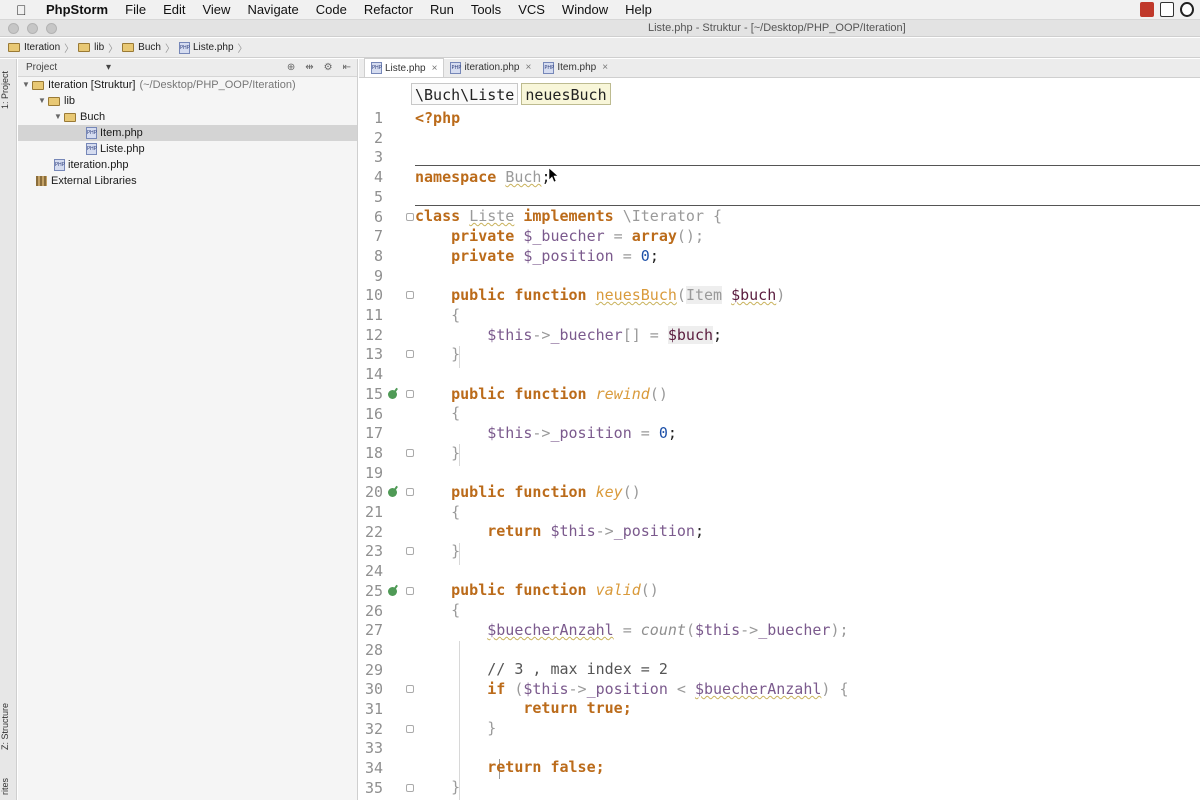 The height and width of the screenshot is (800, 1200). Describe the element at coordinates (371, 157) in the screenshot. I see `line-number: 3` at that location.